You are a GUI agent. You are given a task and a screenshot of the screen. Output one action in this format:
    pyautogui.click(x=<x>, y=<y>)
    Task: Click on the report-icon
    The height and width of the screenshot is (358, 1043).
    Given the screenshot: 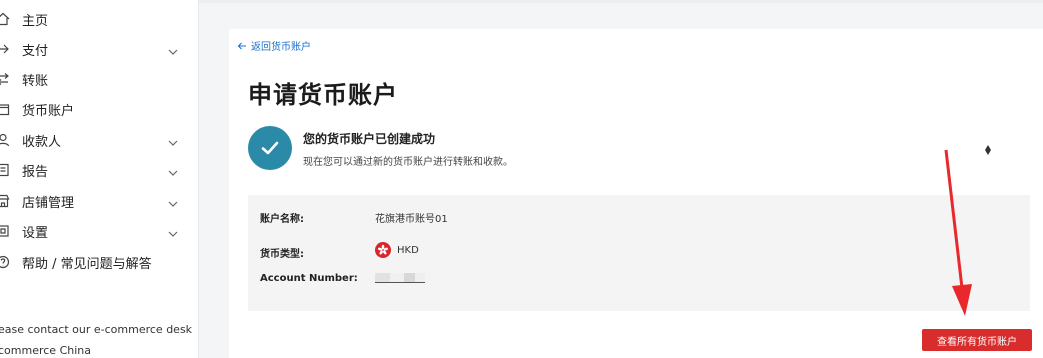 What is the action you would take?
    pyautogui.click(x=5, y=170)
    